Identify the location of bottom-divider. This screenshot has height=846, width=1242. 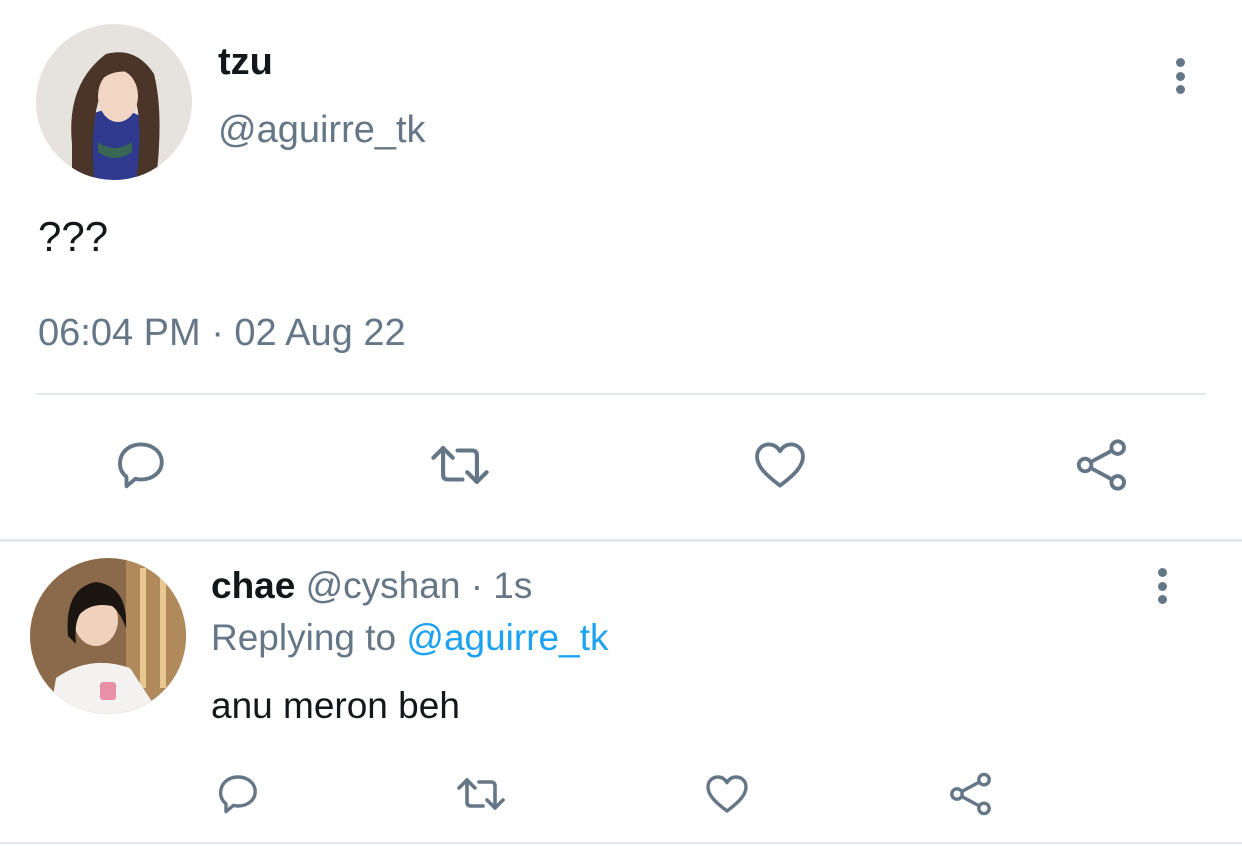
(621, 843).